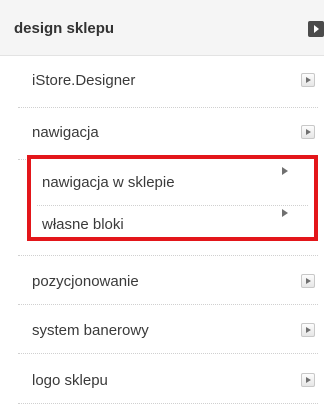 This screenshot has height=417, width=324. I want to click on menu-item-label: iStore.Designer, so click(84, 80).